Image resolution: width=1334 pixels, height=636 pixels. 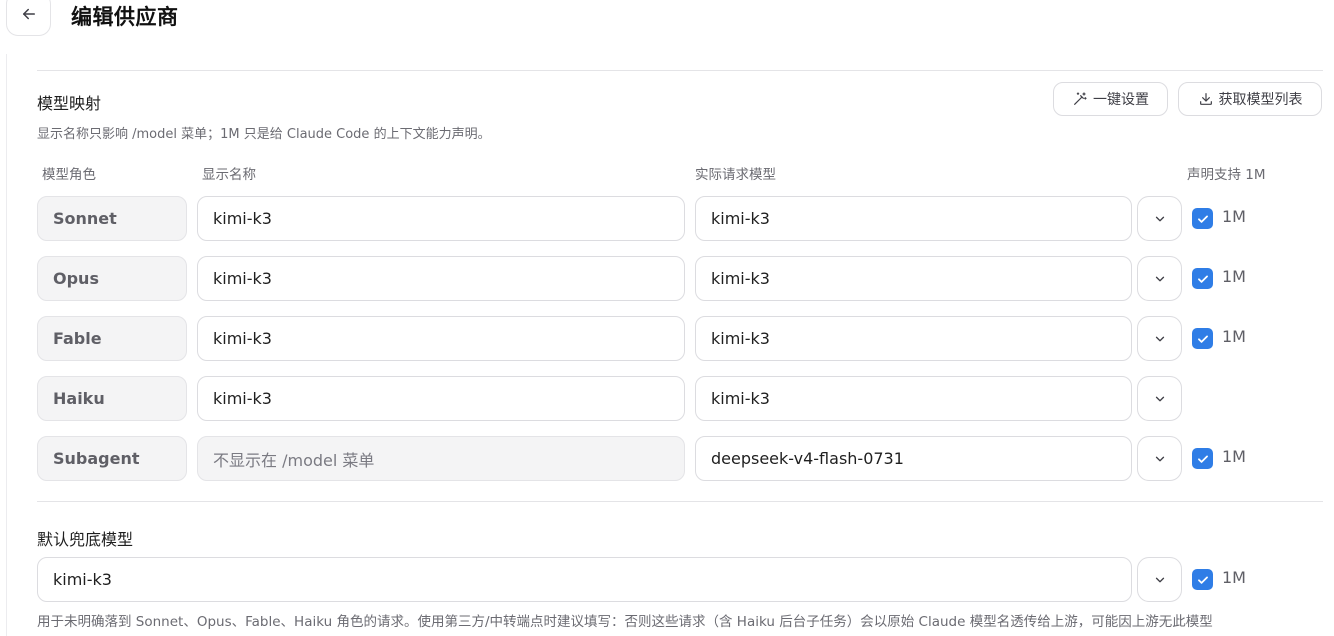 I want to click on role-label: Haiku, so click(x=112, y=398).